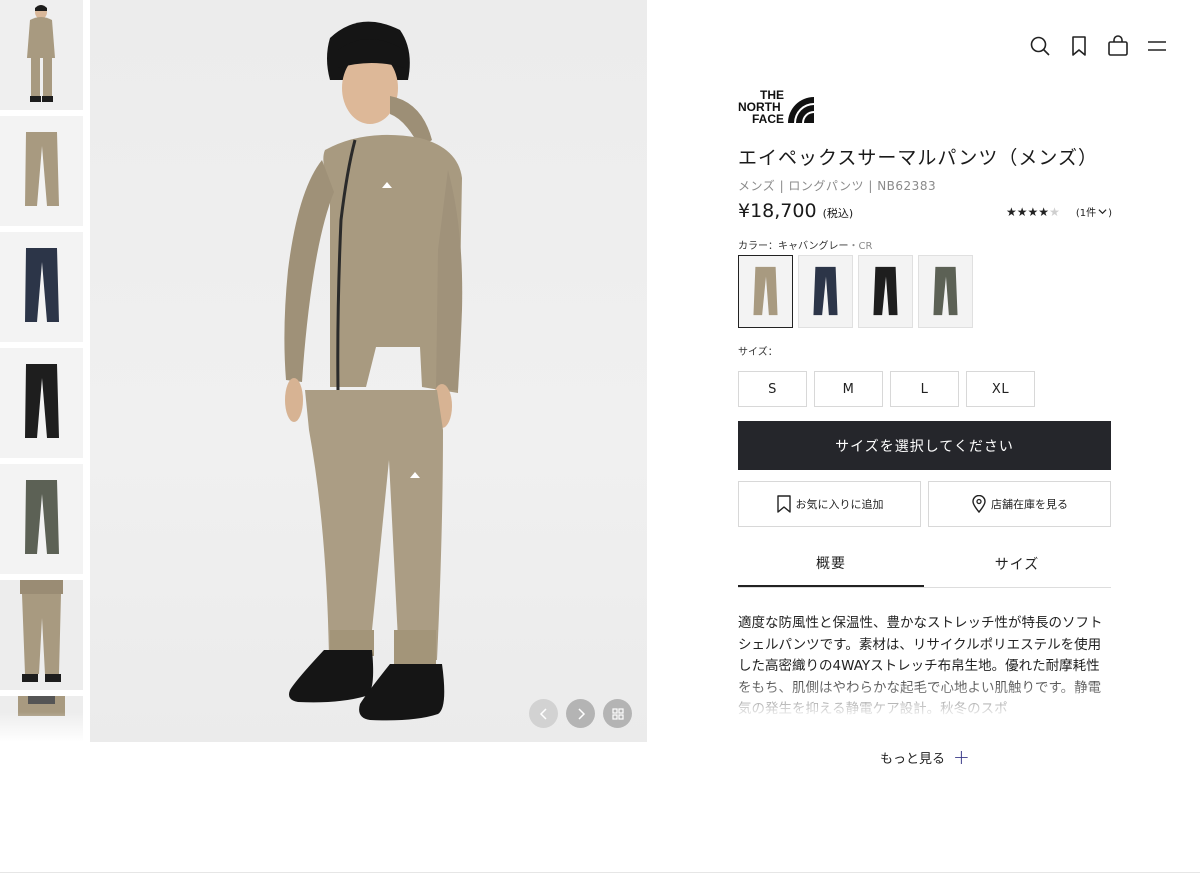 Image resolution: width=1200 pixels, height=879 pixels. Describe the element at coordinates (41, 519) in the screenshot. I see `thumbnail-pants-gray-green` at that location.